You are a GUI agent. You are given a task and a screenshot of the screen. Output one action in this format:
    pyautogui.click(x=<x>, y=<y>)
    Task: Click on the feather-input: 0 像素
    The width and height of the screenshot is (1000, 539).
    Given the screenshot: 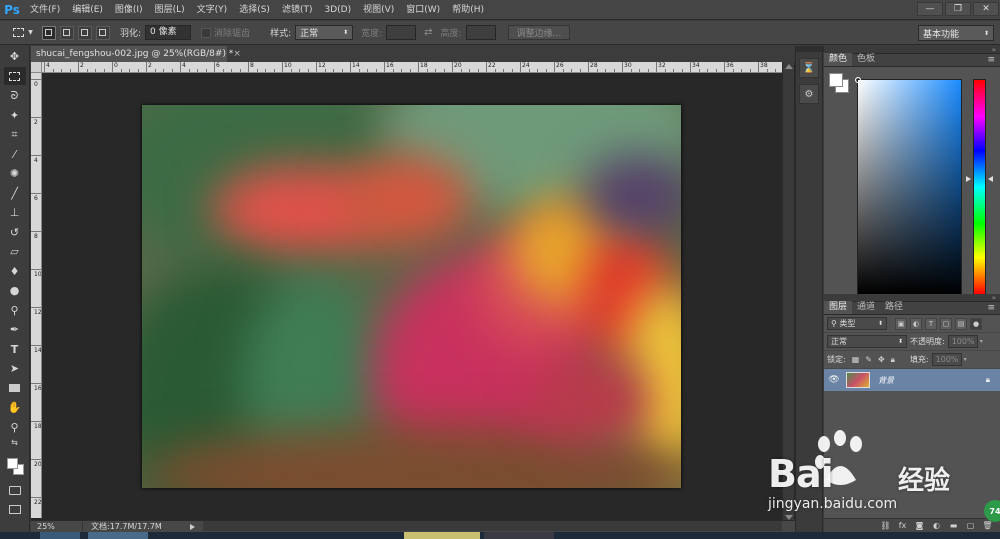 What is the action you would take?
    pyautogui.click(x=168, y=32)
    